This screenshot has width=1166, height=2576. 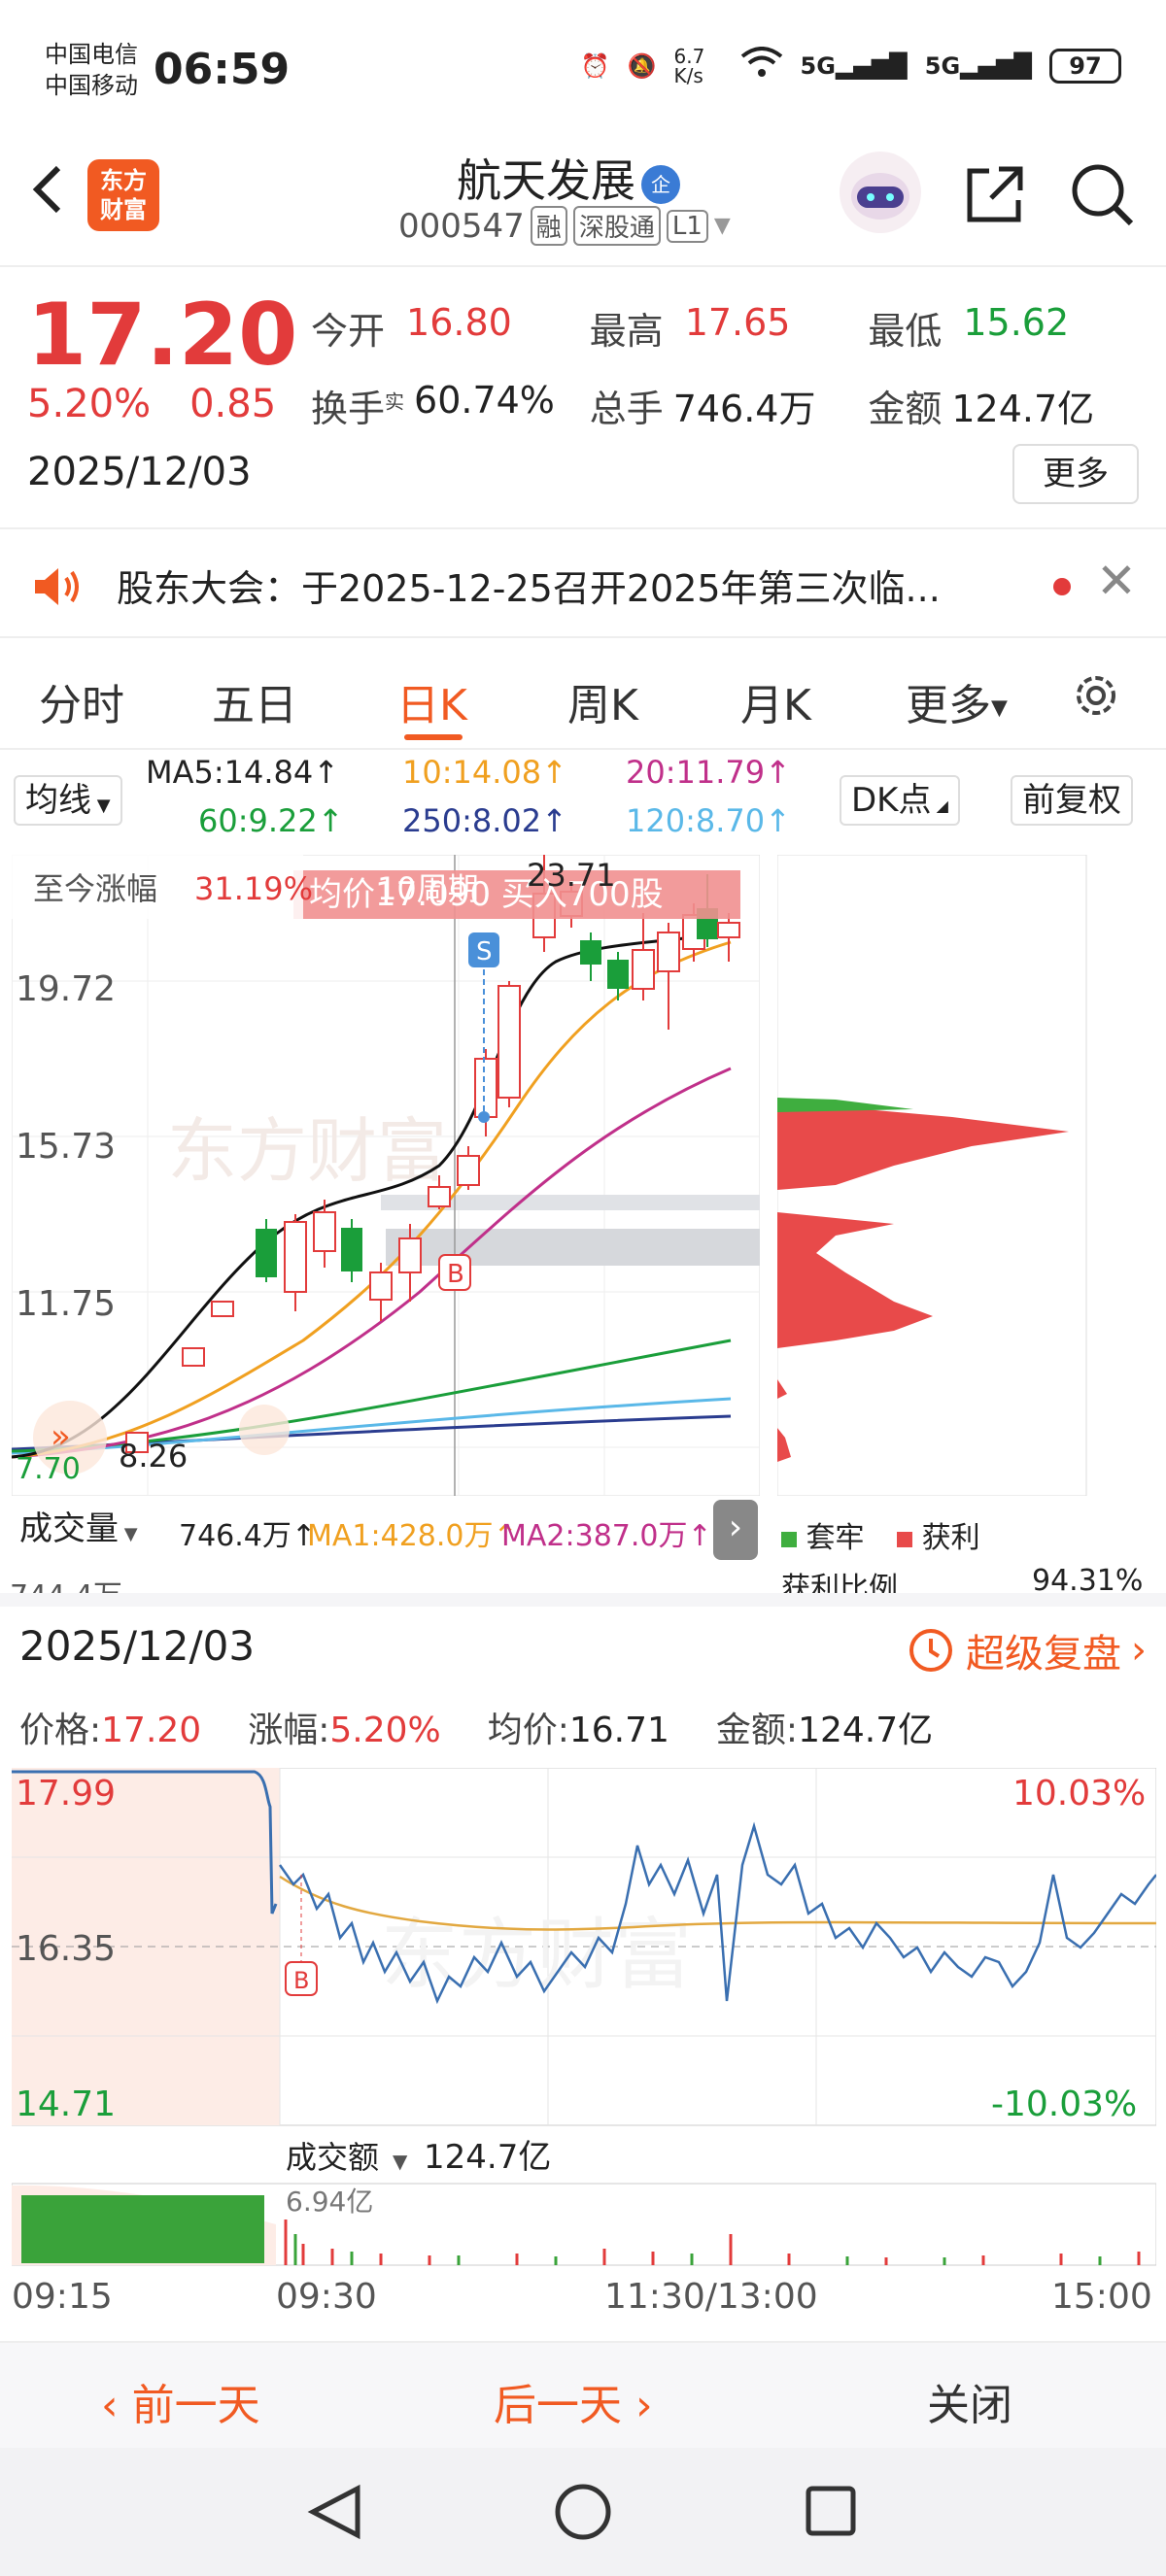 I want to click on ma120-value: 120:8.70↑, so click(x=708, y=820).